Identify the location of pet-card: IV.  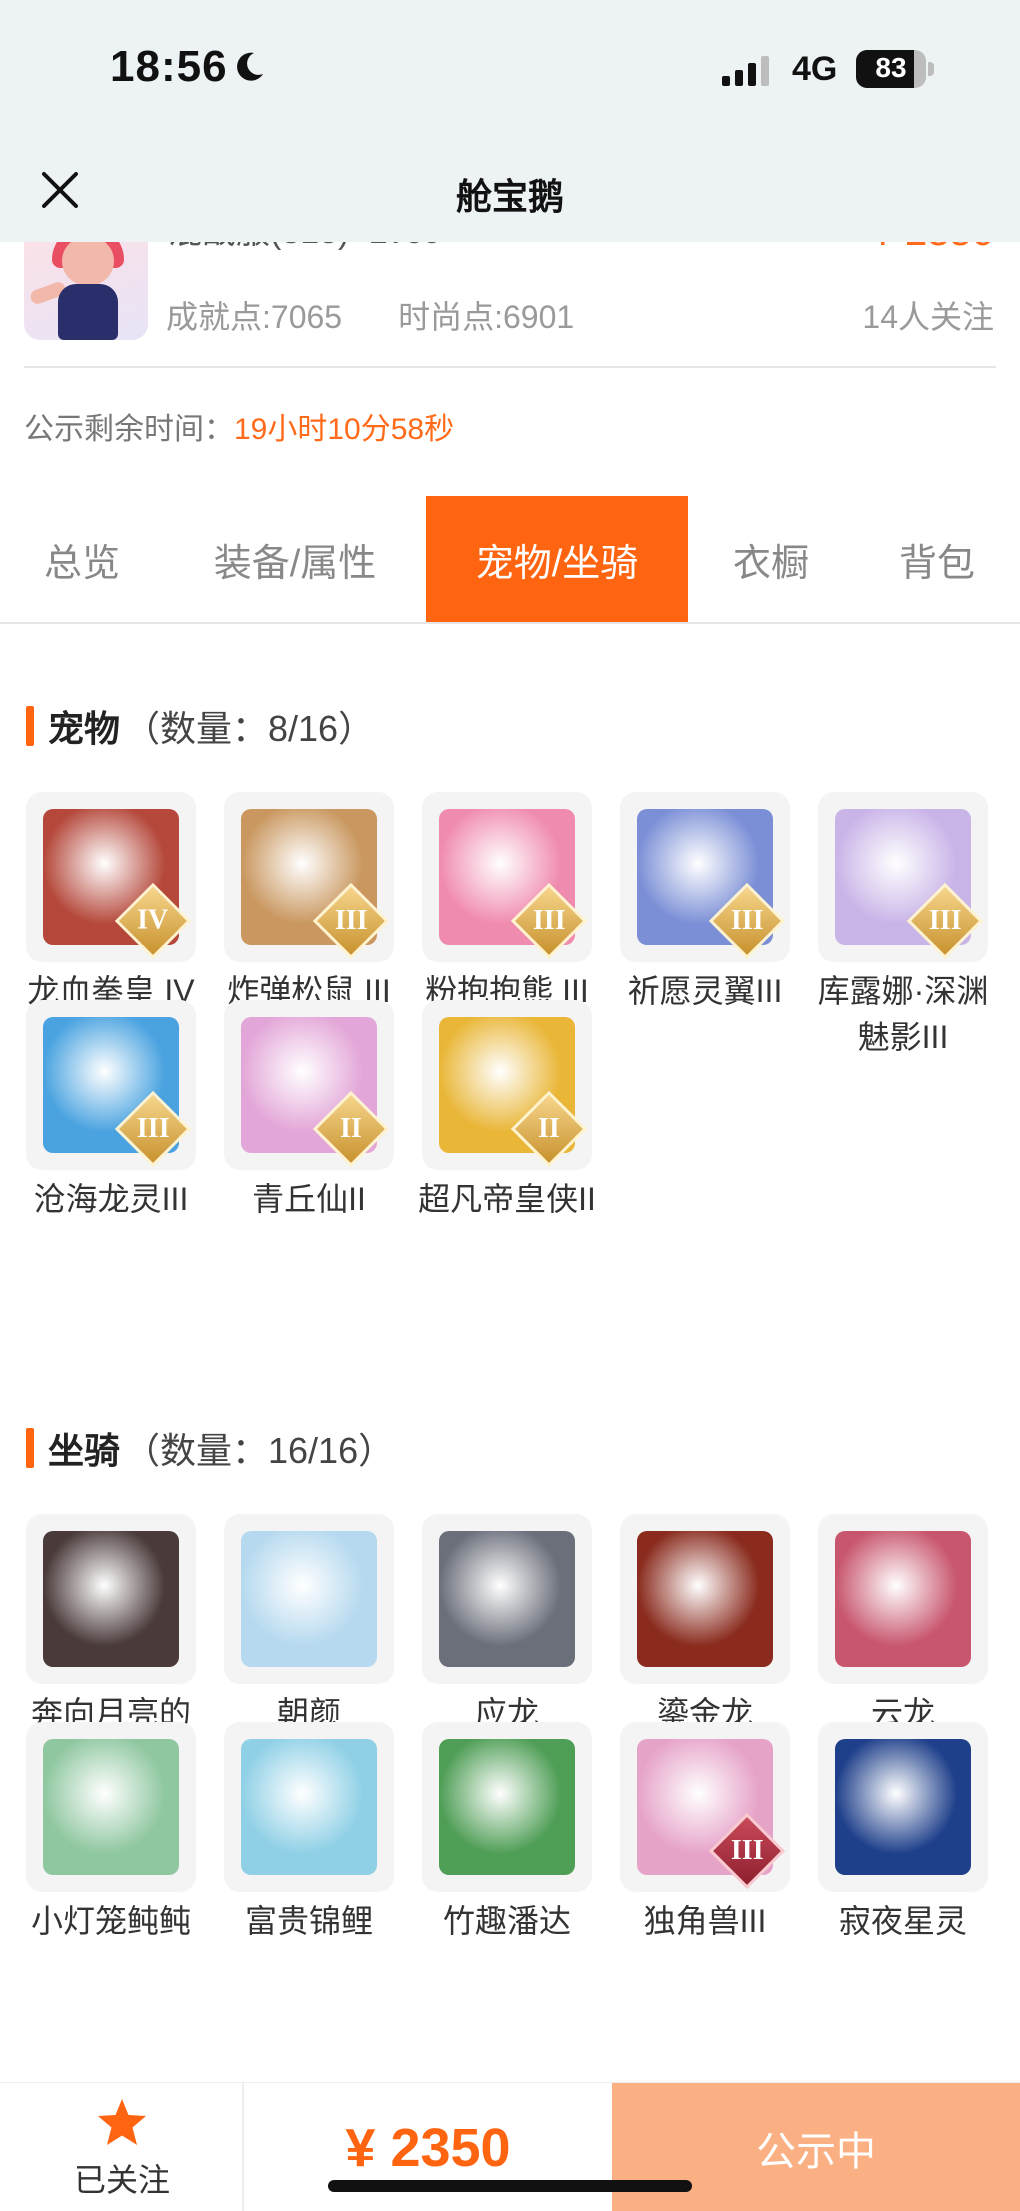
(111, 877).